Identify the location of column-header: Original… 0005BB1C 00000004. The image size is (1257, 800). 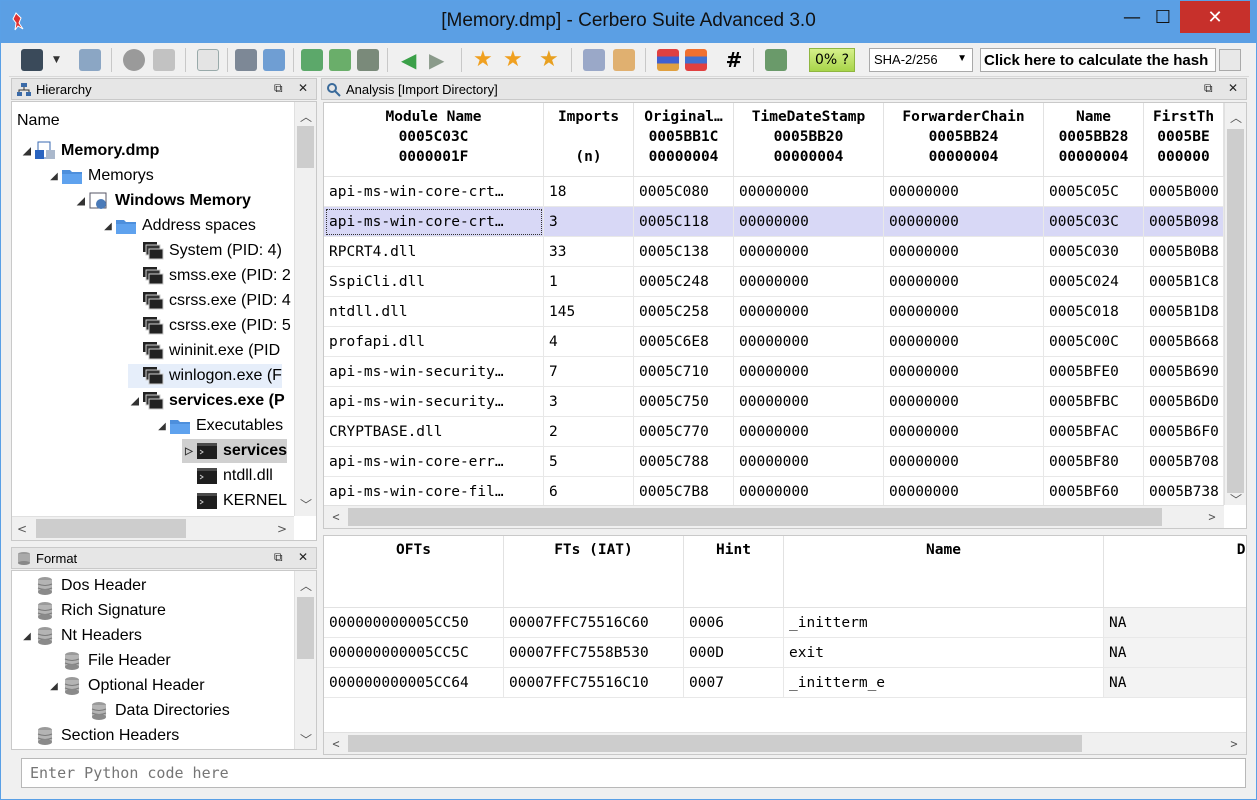
(684, 140).